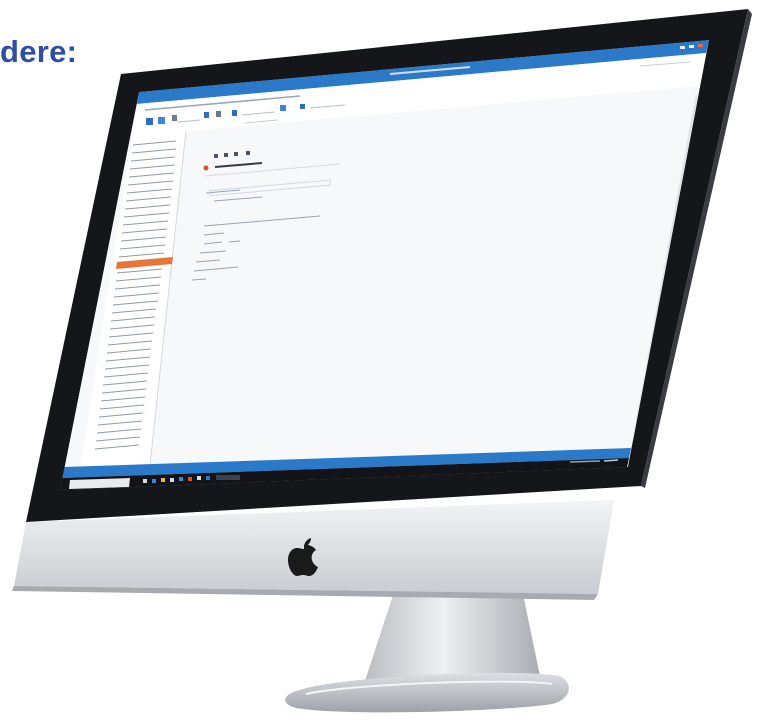  Describe the element at coordinates (427, 646) in the screenshot. I see `imac-stand` at that location.